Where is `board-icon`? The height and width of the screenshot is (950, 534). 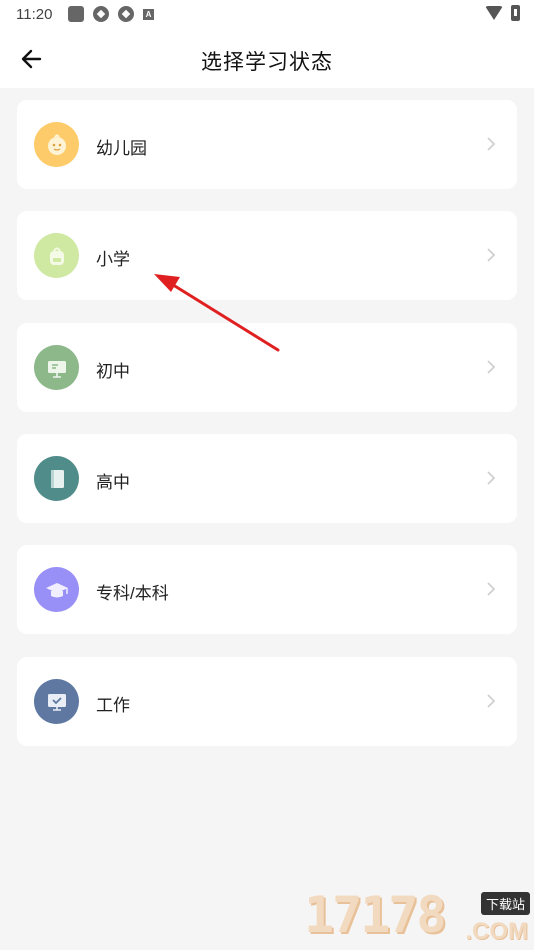 board-icon is located at coordinates (56, 367).